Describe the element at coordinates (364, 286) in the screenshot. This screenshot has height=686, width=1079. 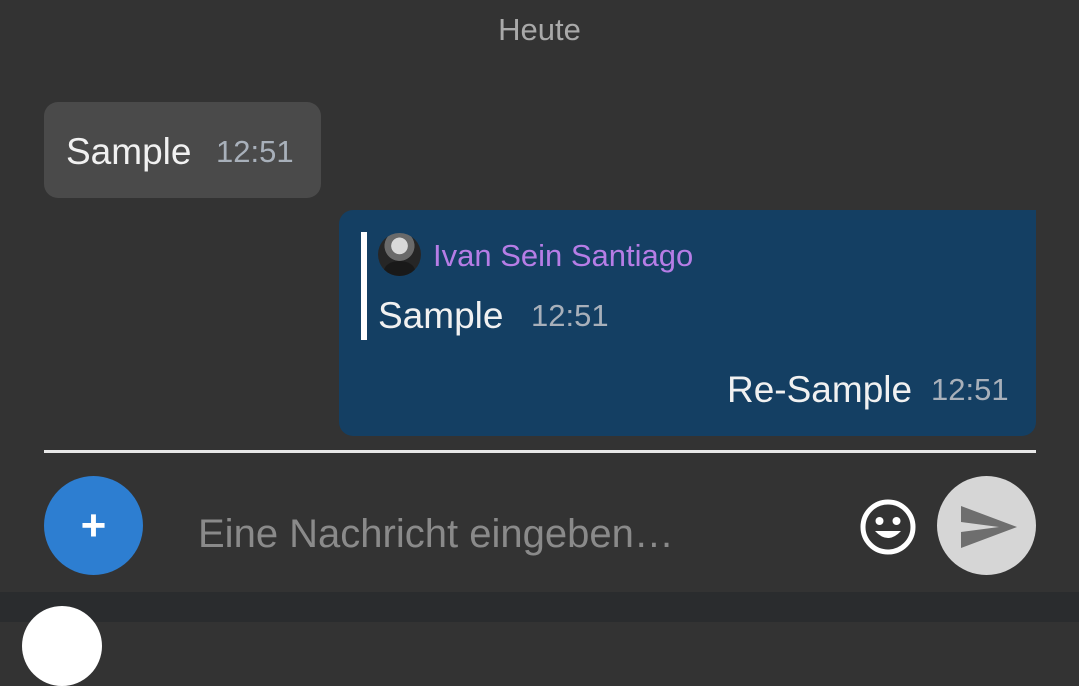
I see `quote-bar` at that location.